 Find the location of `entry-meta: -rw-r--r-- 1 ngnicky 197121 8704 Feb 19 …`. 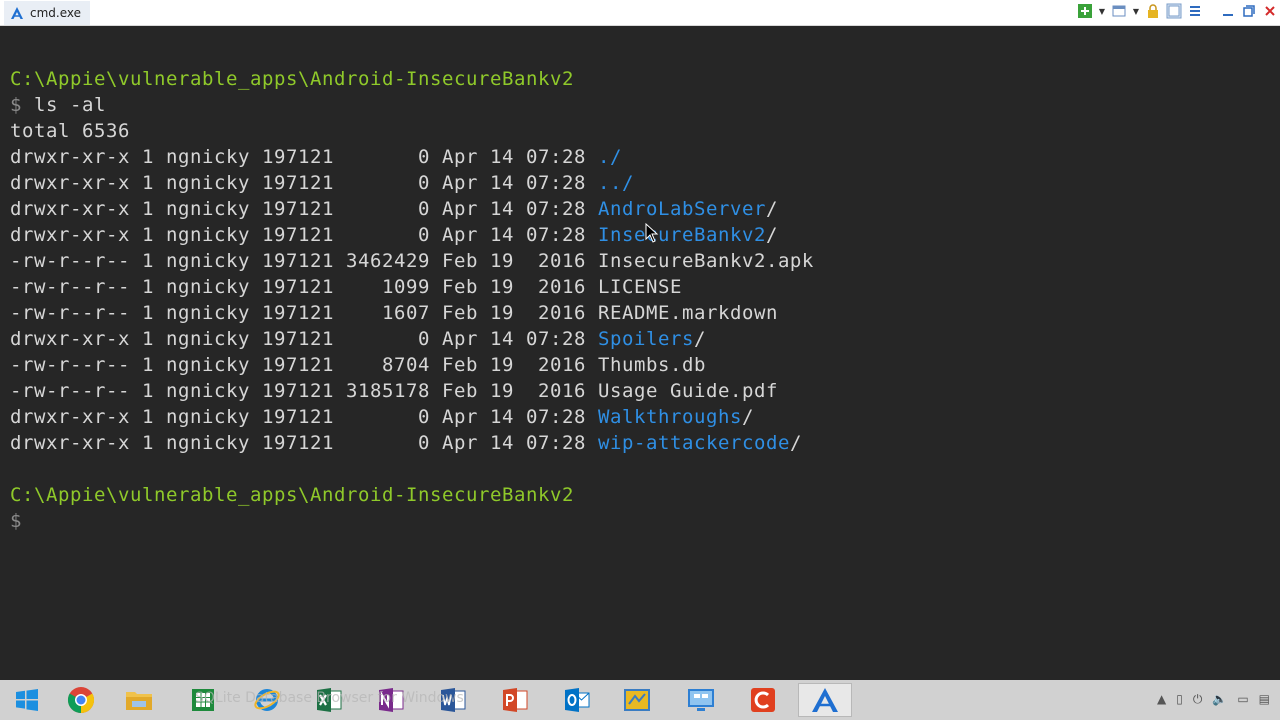

entry-meta: -rw-r--r-- 1 ngnicky 197121 8704 Feb 19 … is located at coordinates (304, 365).